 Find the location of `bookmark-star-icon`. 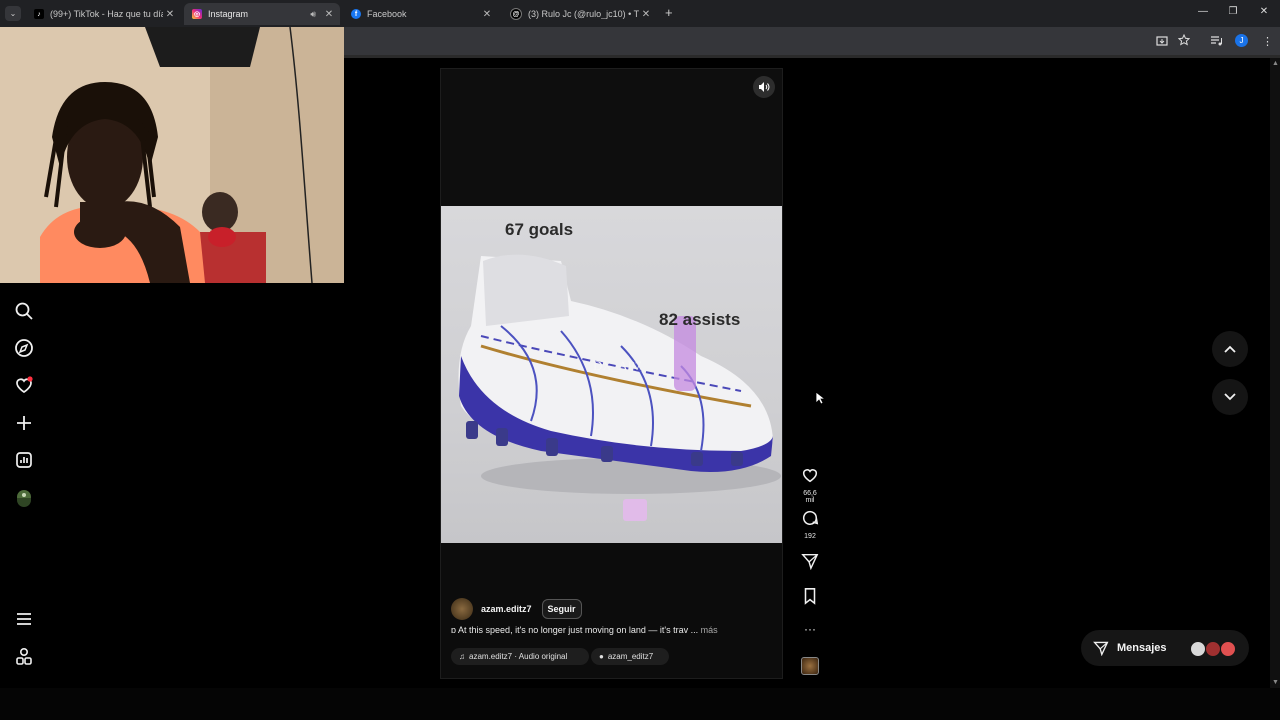

bookmark-star-icon is located at coordinates (1184, 41).